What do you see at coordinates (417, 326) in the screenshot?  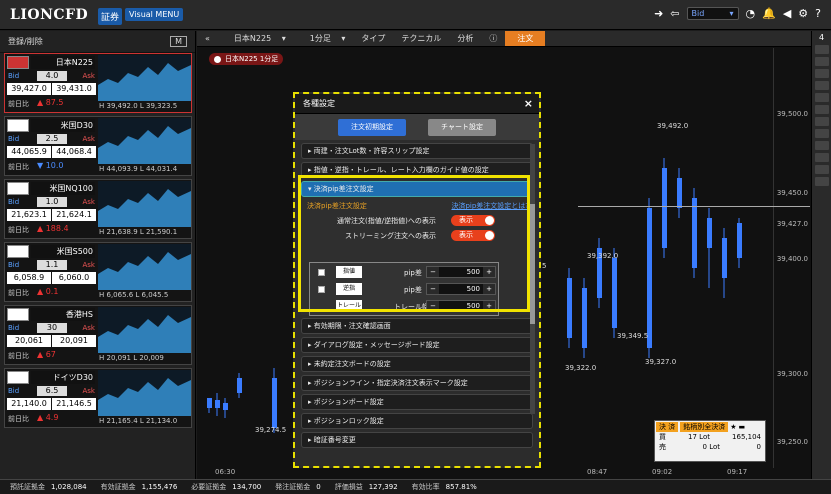 I see `section-expiry: ▸ 有効期限・注文確認画面` at bounding box center [417, 326].